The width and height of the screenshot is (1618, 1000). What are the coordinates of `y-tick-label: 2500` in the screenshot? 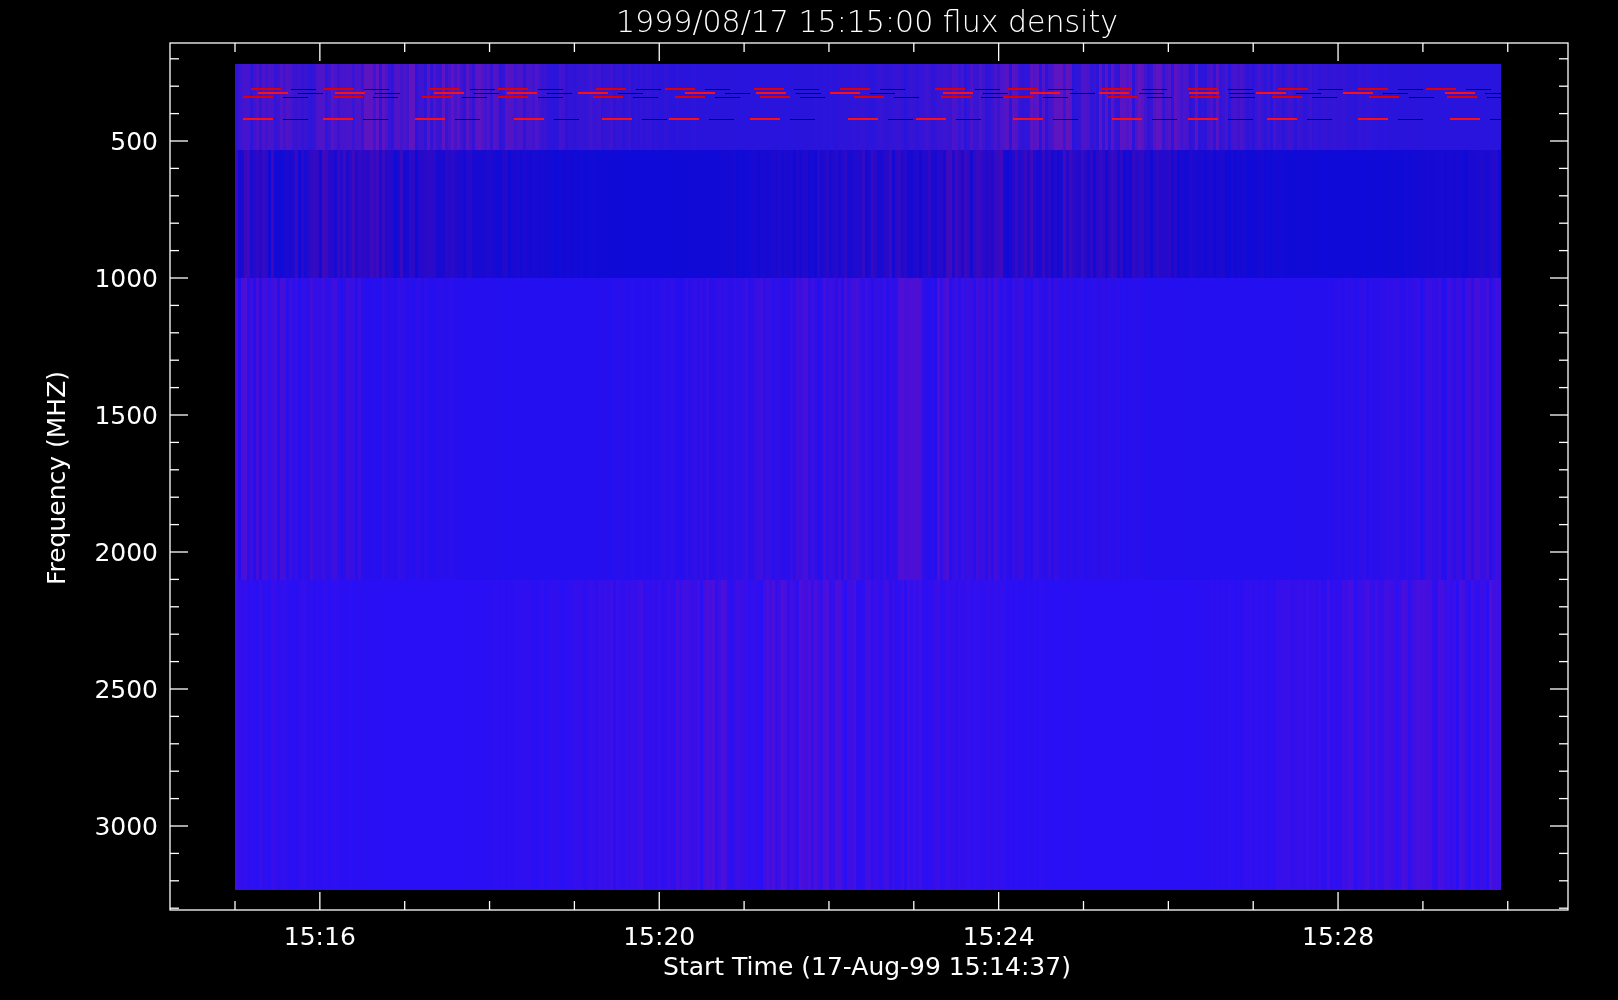 It's located at (126, 689).